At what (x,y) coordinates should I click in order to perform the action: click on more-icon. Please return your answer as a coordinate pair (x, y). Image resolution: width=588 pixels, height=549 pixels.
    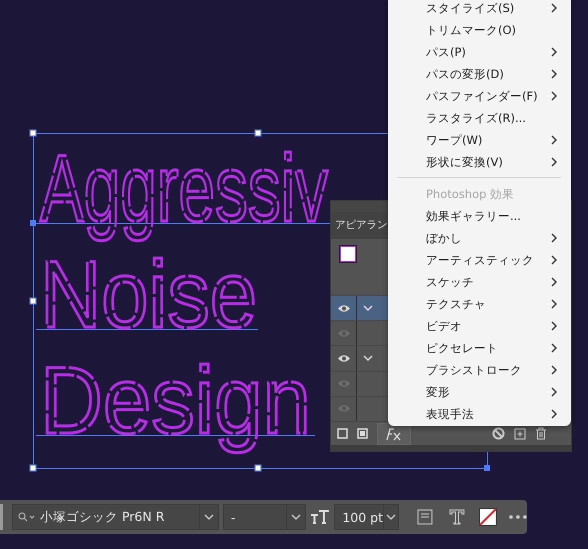
    Looking at the image, I should click on (518, 517).